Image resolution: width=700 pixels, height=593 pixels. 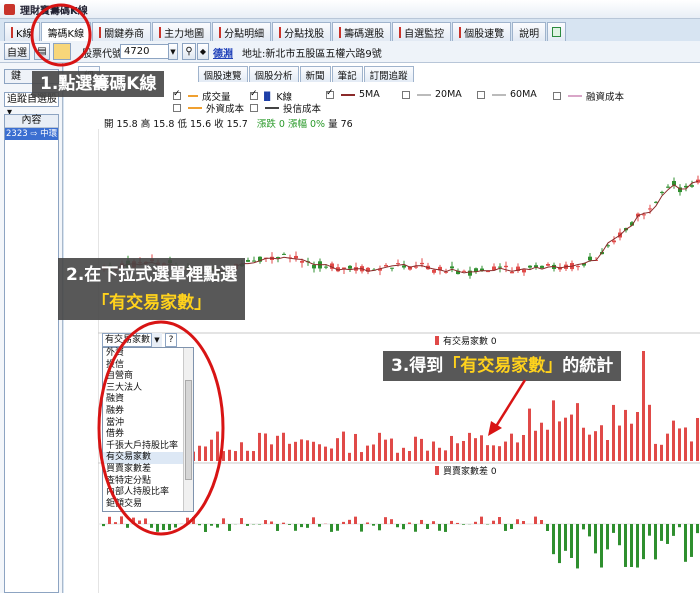 I want to click on dropdown-option-specific-branch: 查特定分點, so click(x=148, y=482).